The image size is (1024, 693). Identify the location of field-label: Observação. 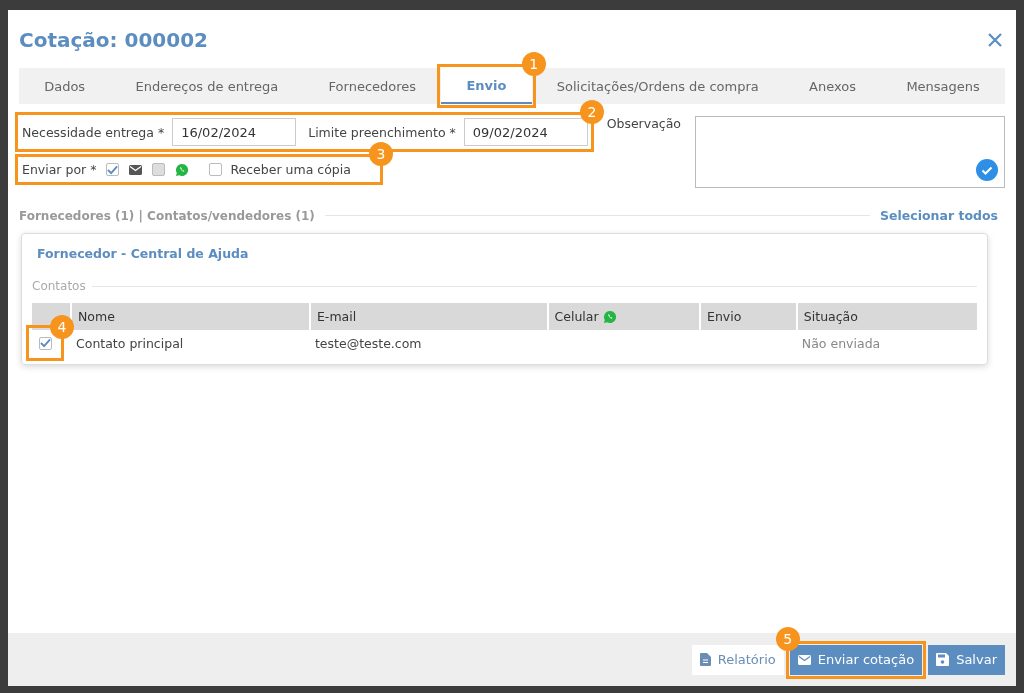
(643, 124).